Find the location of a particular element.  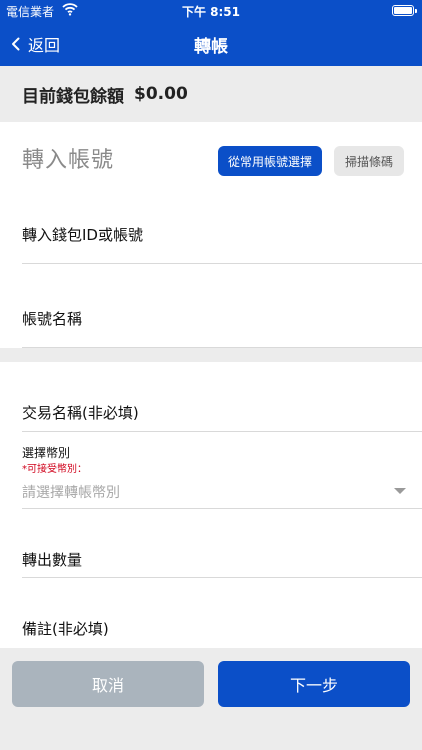

section-separator is located at coordinates (211, 355).